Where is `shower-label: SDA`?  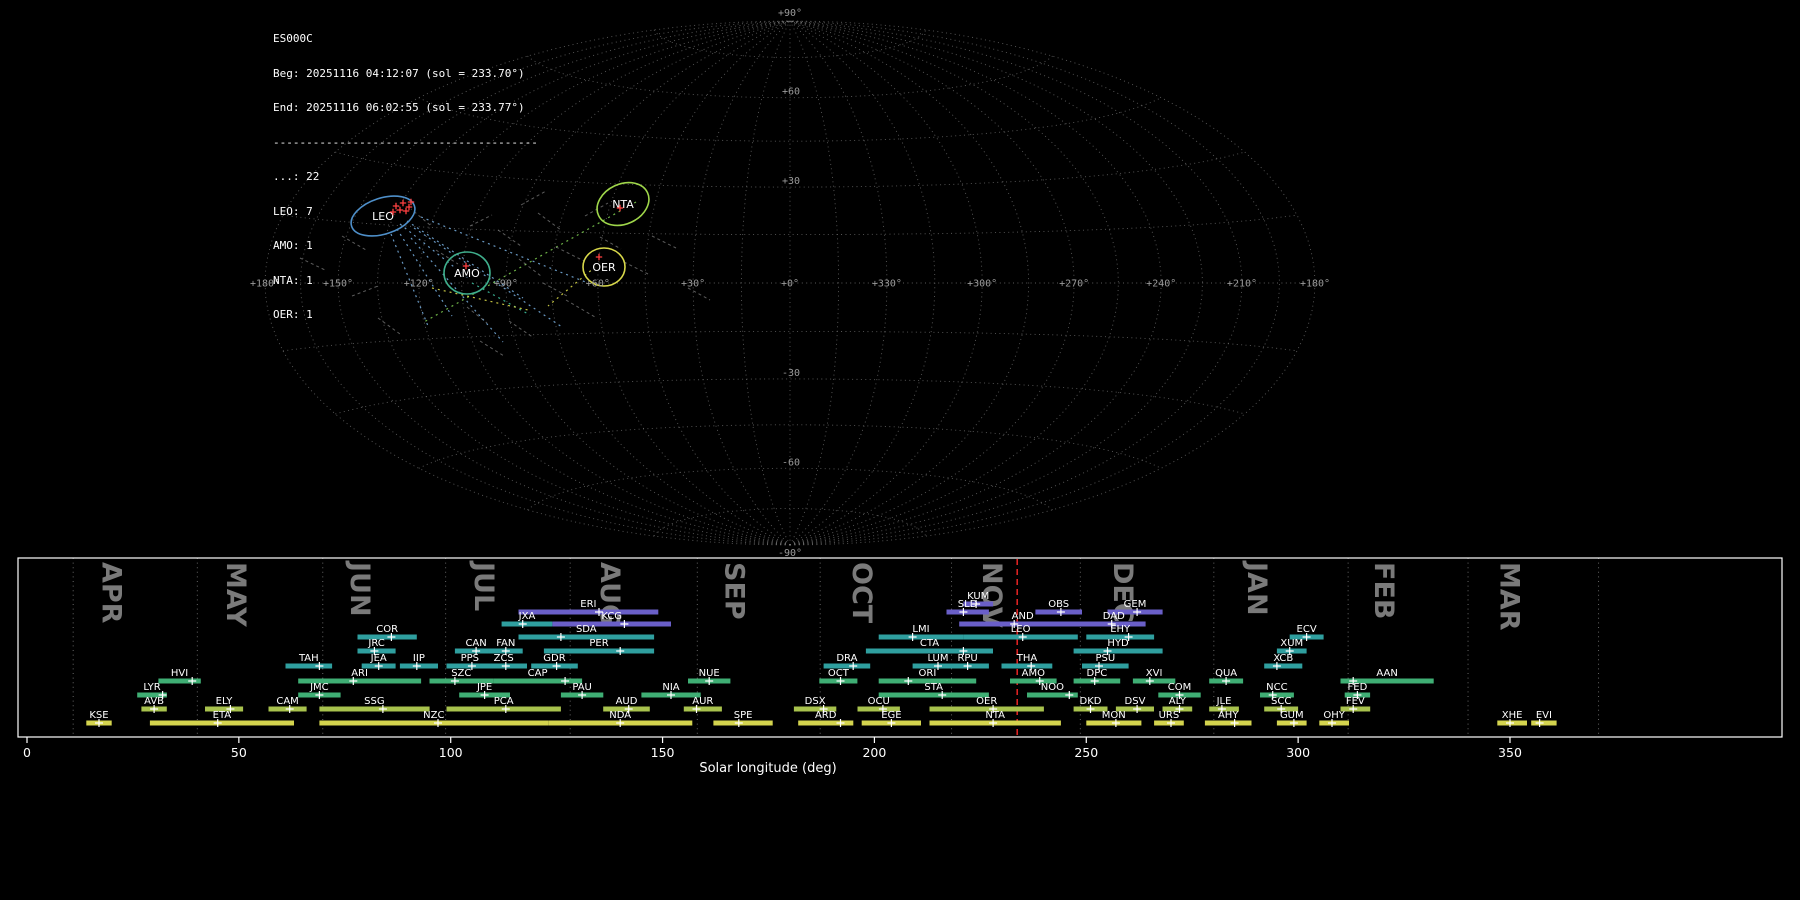
shower-label: SDA is located at coordinates (586, 629).